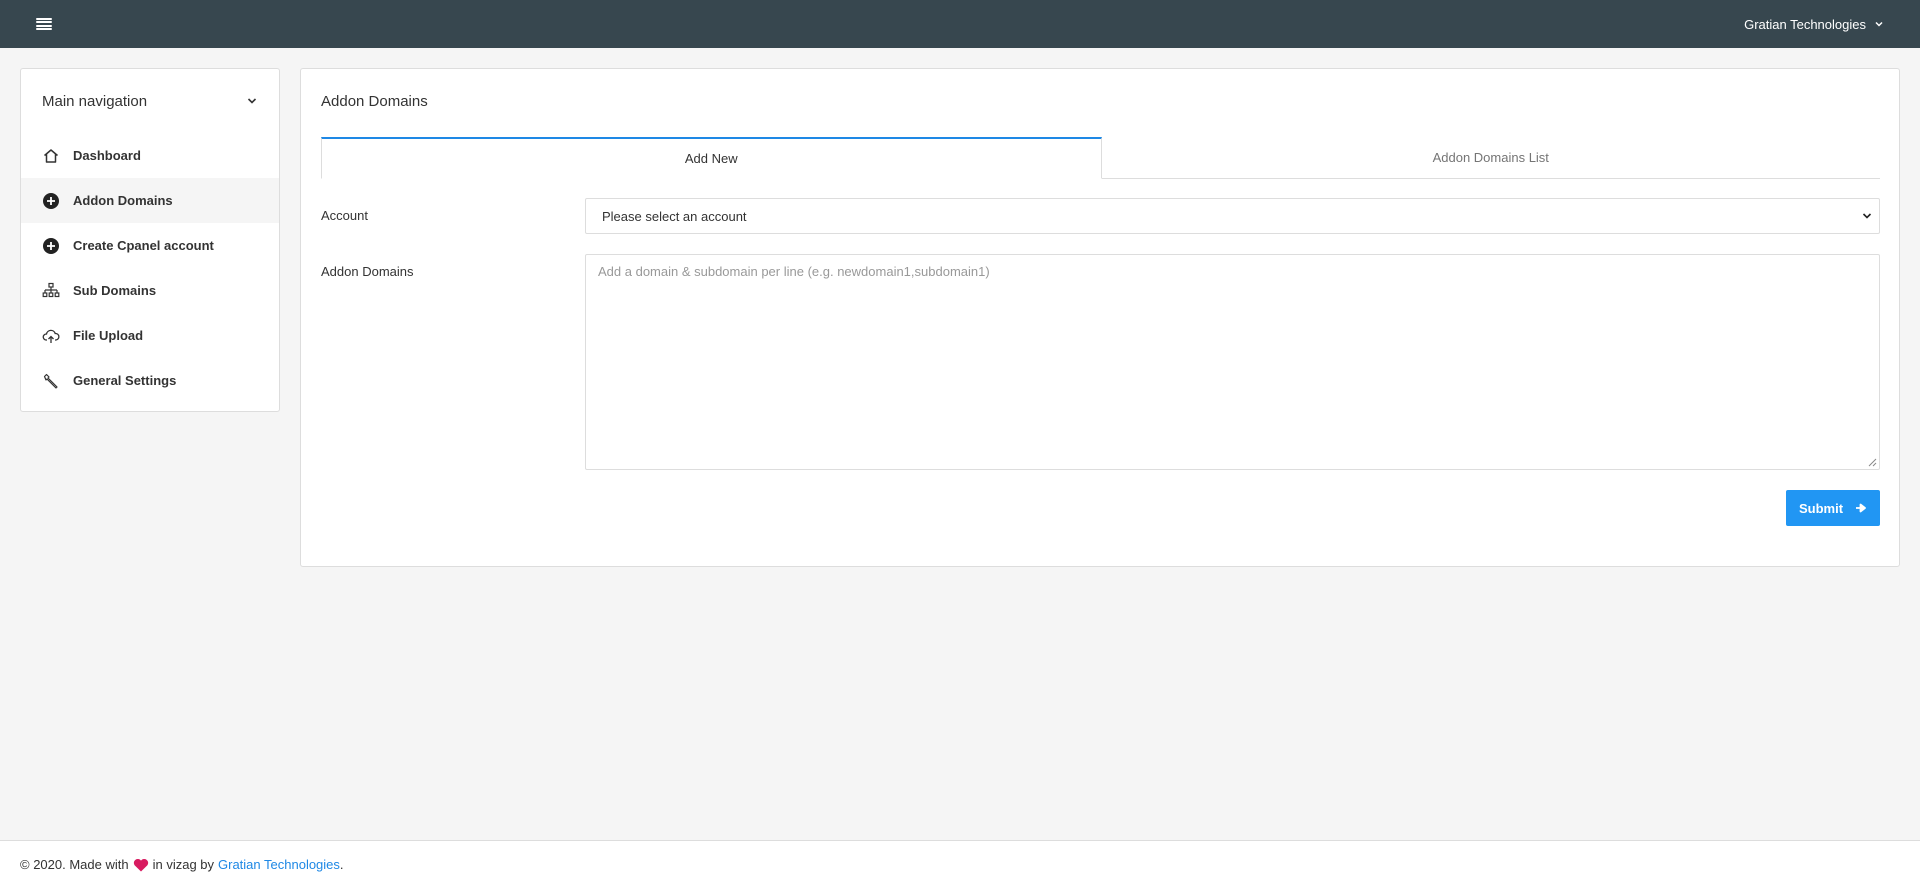 This screenshot has width=1920, height=888. Describe the element at coordinates (183, 864) in the screenshot. I see `footer-middle: in vizag by` at that location.